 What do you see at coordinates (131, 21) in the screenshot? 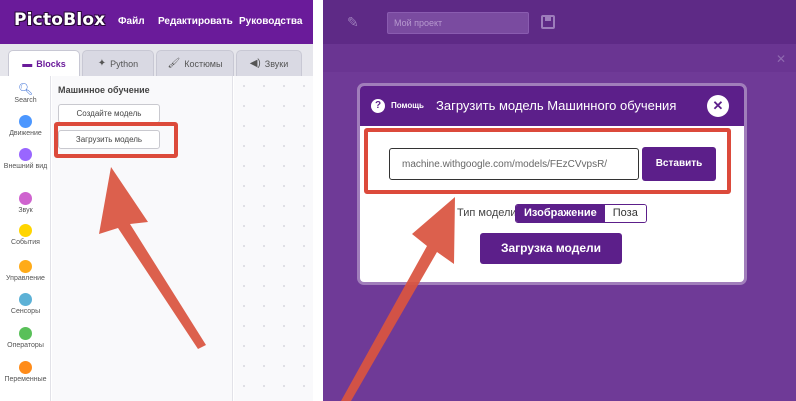
I see `menu-file: Файл` at bounding box center [131, 21].